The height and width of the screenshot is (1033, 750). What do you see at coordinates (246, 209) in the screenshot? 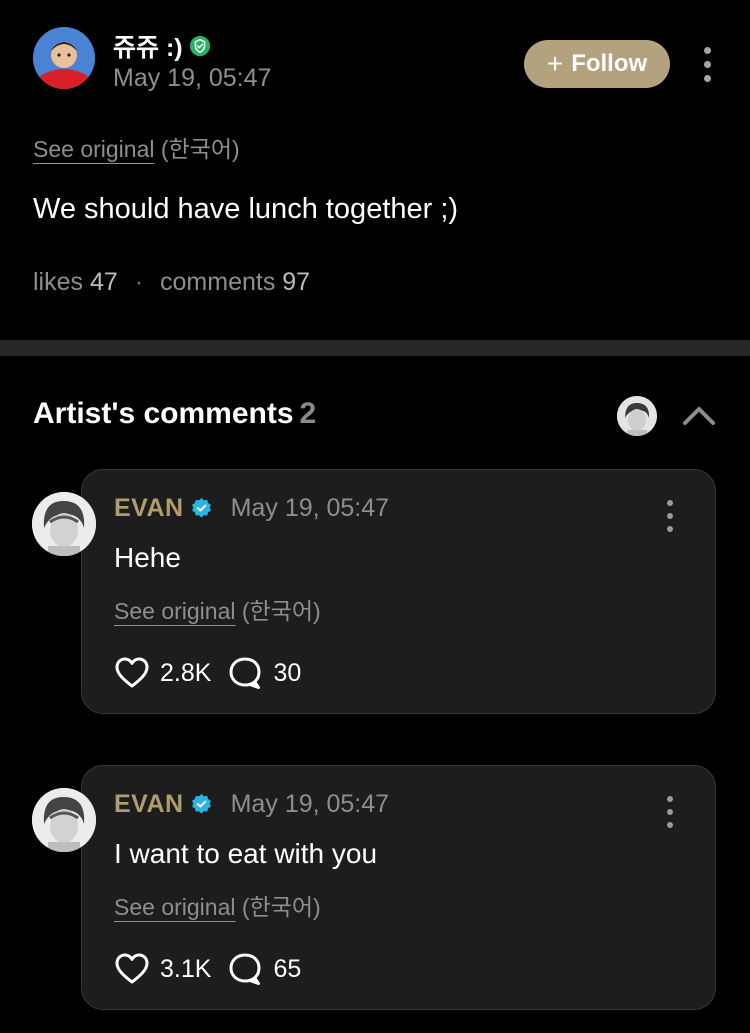
I see `post-body: We should have lunch together ;)` at bounding box center [246, 209].